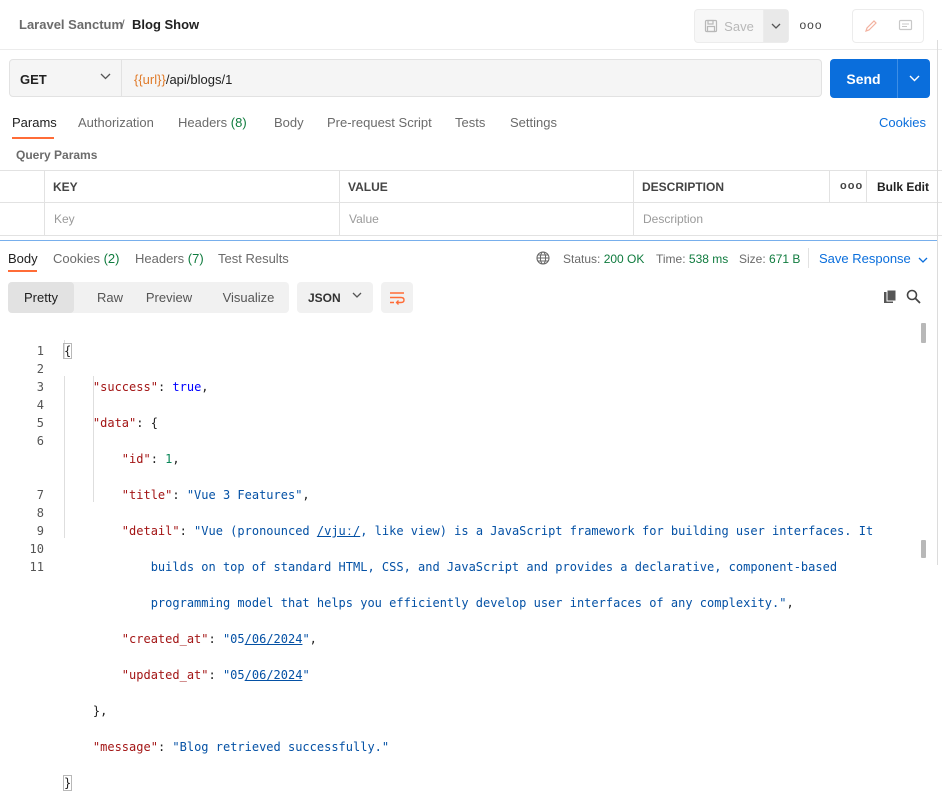  I want to click on line-number: 3, so click(40, 387).